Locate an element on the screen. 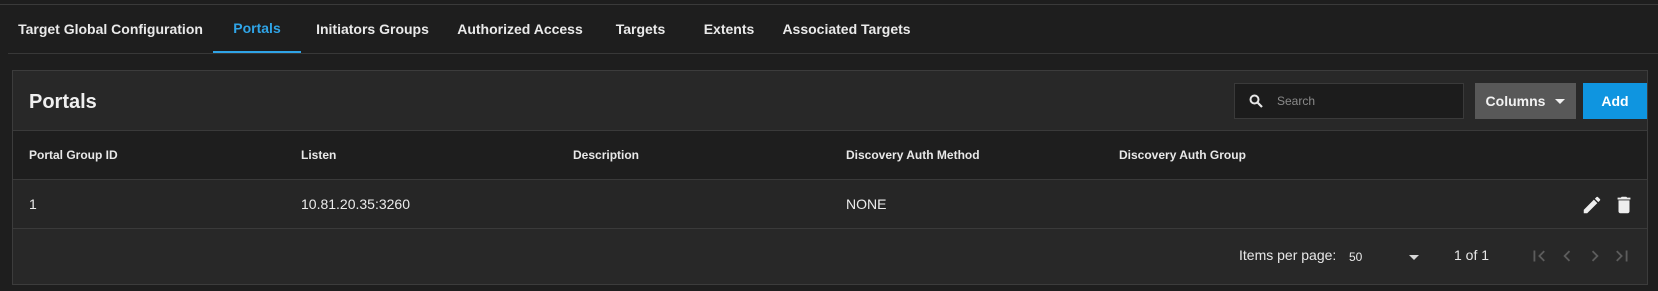 The height and width of the screenshot is (291, 1658). page-size-select: 50 is located at coordinates (1386, 257).